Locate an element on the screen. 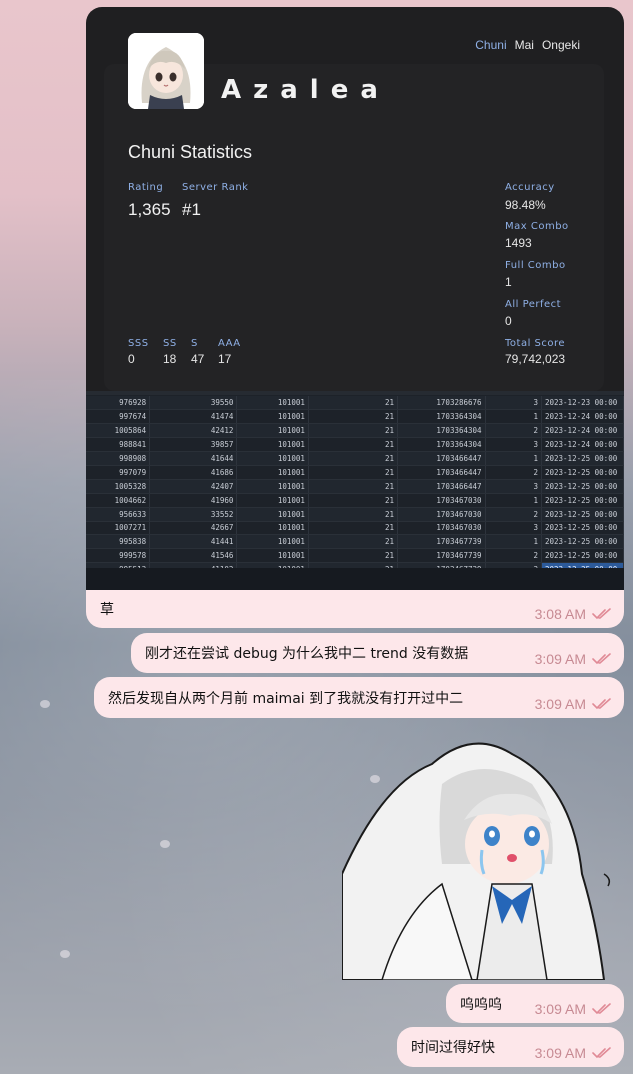  message-bubble: 然后发现自从两个月前 maimai 到了我就没有打开过中二 3:09 AM is located at coordinates (359, 697).